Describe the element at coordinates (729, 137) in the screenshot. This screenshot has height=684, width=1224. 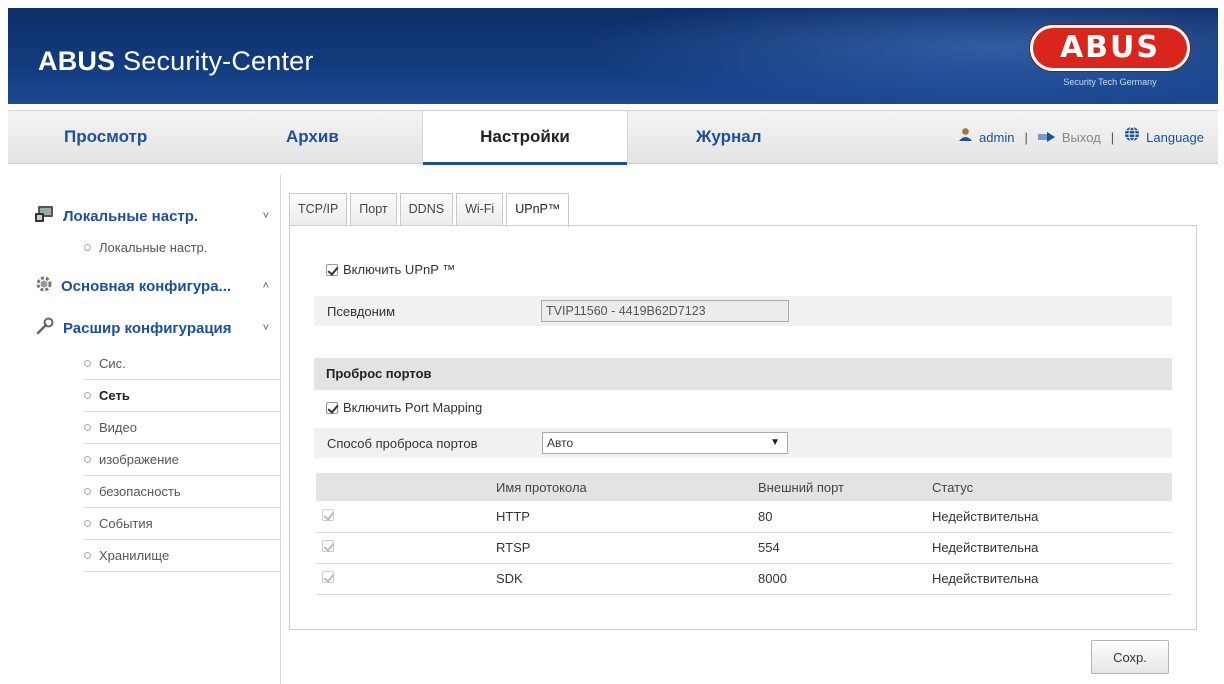
I see `tab-journal: Журнал` at that location.